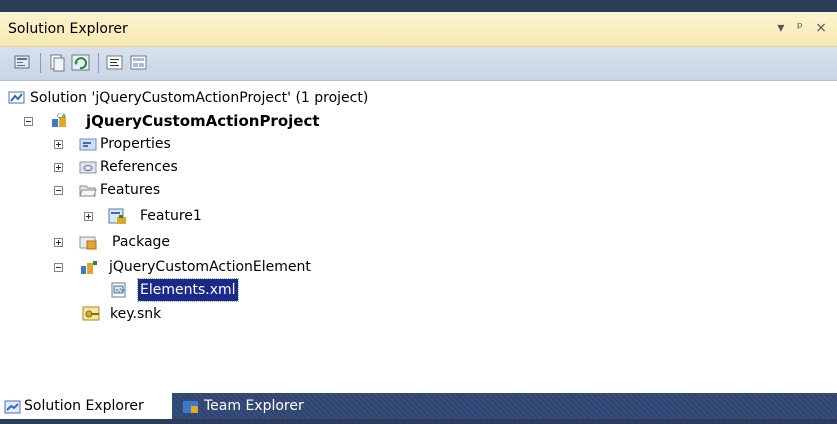 The height and width of the screenshot is (424, 837). Describe the element at coordinates (130, 190) in the screenshot. I see `tree-label: Features` at that location.